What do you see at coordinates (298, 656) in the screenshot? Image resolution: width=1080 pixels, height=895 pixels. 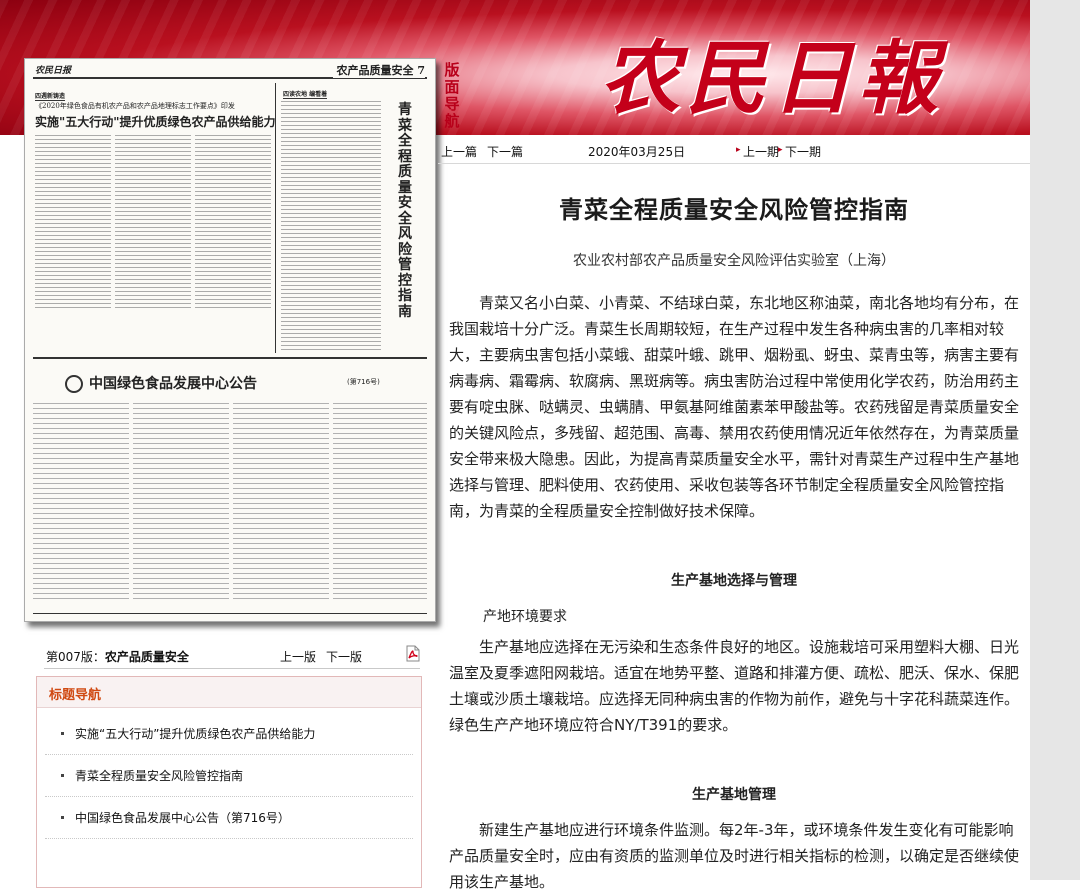 I see `prev-page-link: 上一版` at bounding box center [298, 656].